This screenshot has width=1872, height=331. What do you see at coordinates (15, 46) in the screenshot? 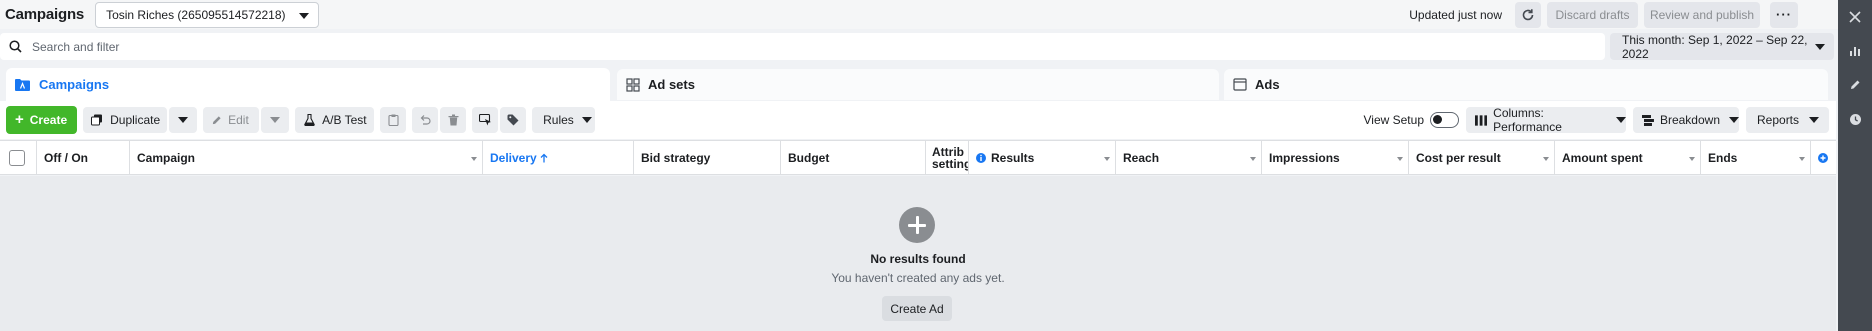
I see `search-icon` at bounding box center [15, 46].